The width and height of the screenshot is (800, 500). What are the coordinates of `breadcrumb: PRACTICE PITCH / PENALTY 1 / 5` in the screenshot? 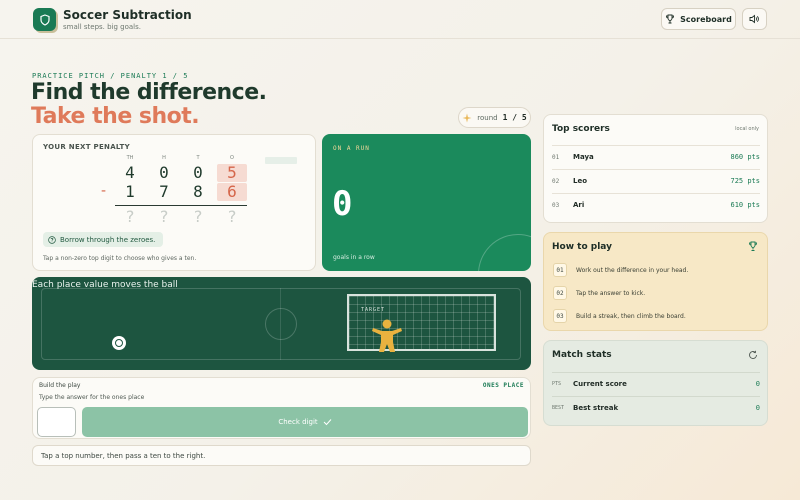 It's located at (110, 76).